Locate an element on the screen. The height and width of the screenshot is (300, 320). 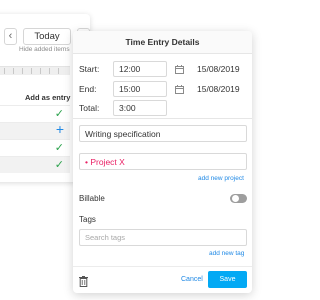
start-time-input: 12:00 is located at coordinates (140, 69).